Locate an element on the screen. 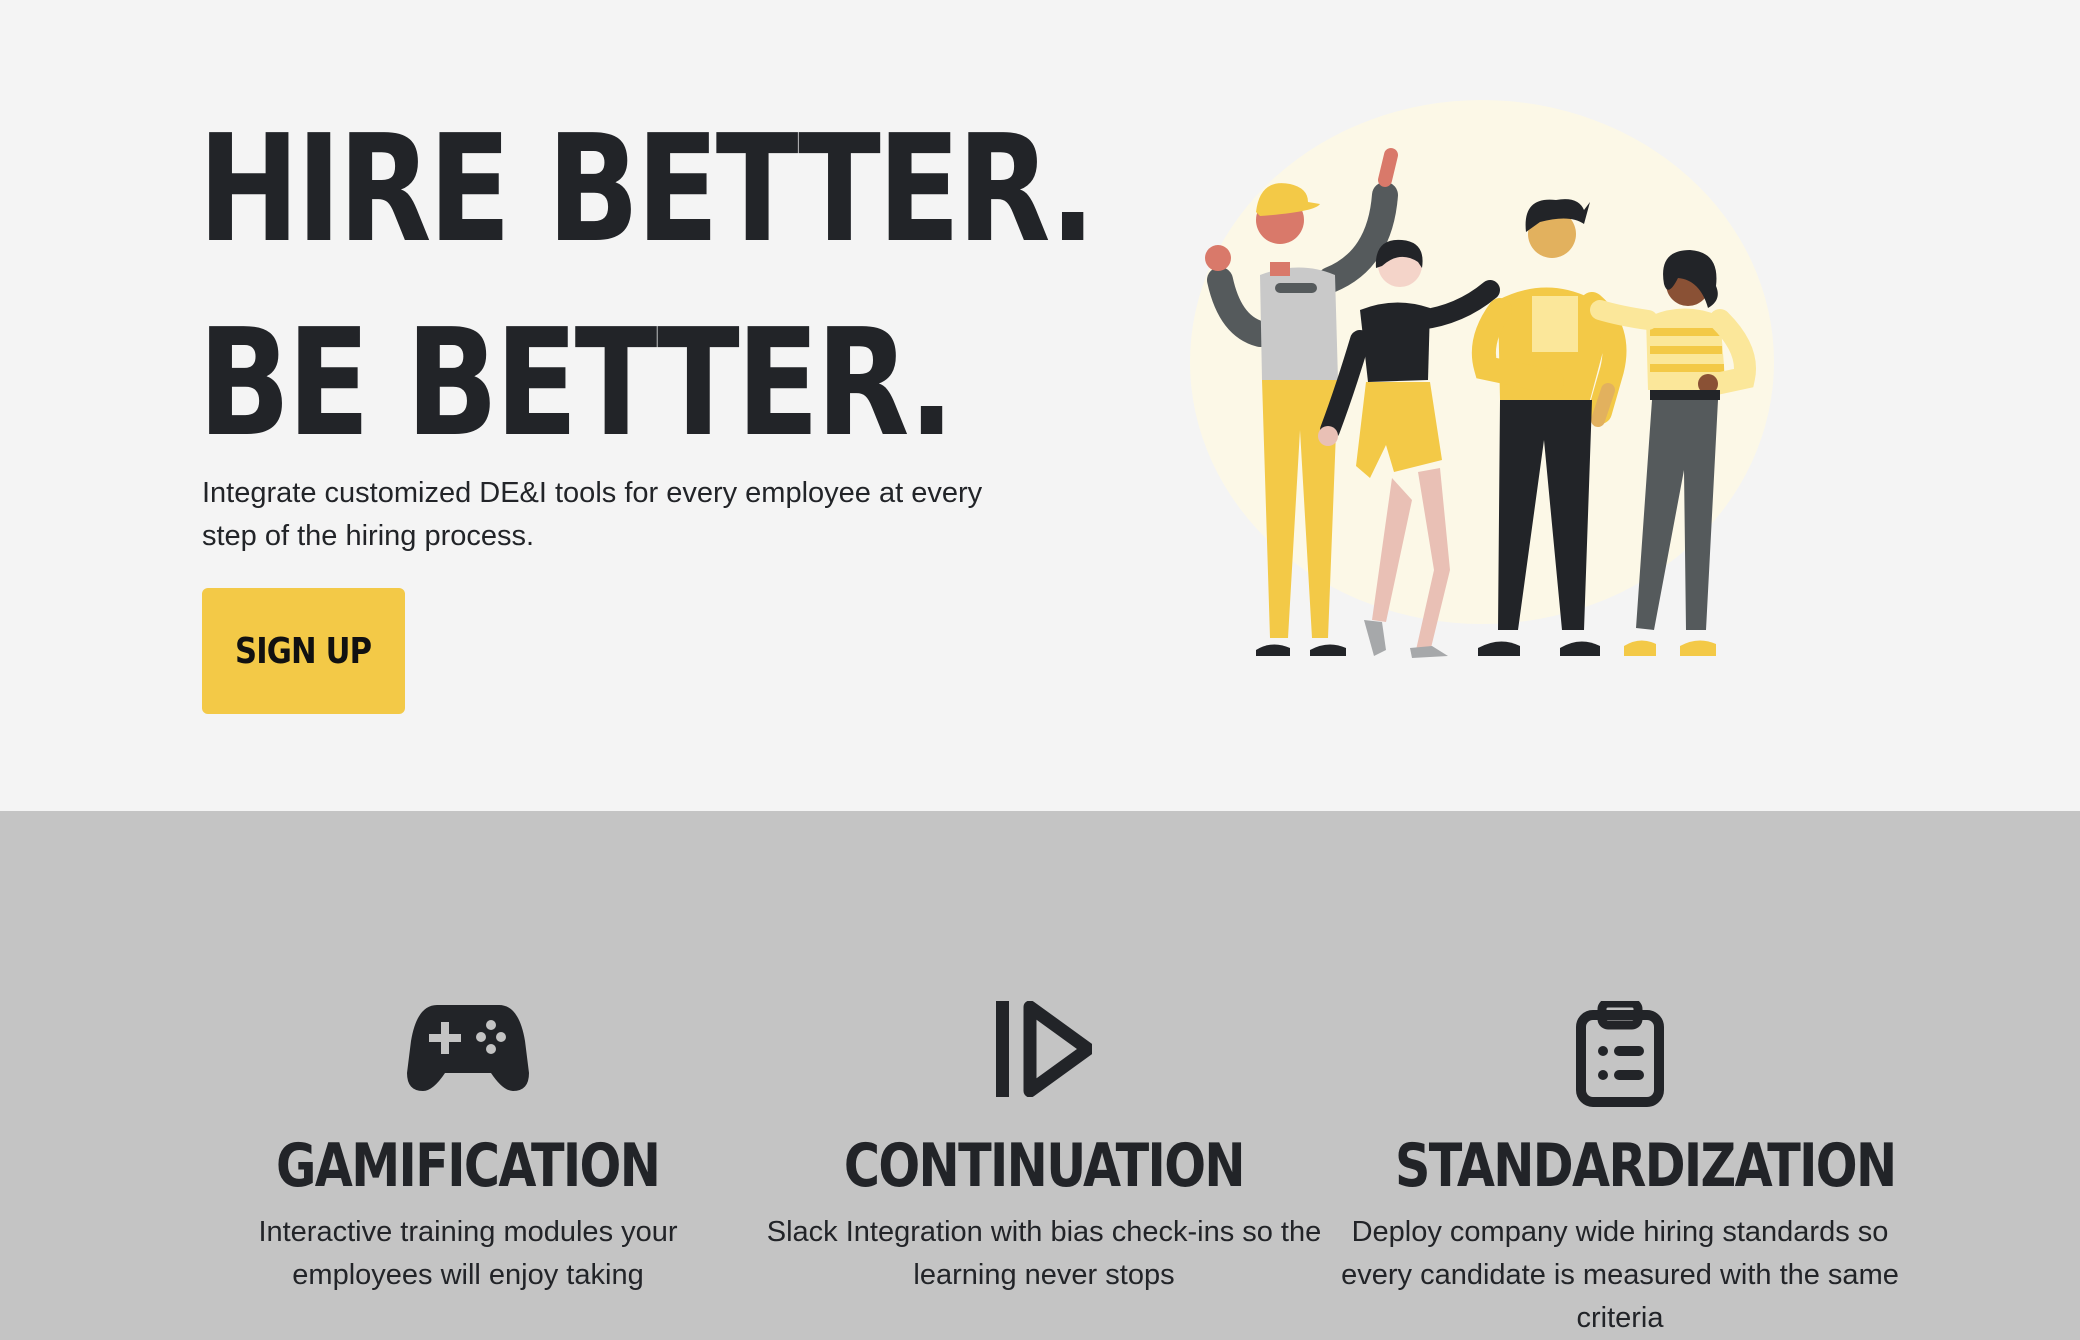 This screenshot has height=1340, width=2080. sign-up-label: SIGN UP is located at coordinates (303, 651).